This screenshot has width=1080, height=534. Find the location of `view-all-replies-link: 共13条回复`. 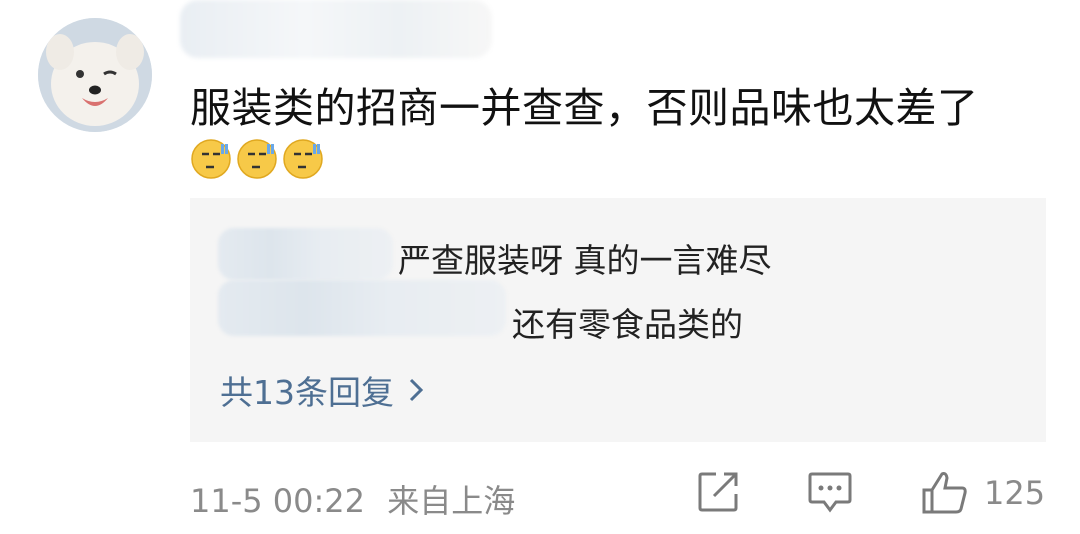

view-all-replies-link: 共13条回复 is located at coordinates (322, 390).